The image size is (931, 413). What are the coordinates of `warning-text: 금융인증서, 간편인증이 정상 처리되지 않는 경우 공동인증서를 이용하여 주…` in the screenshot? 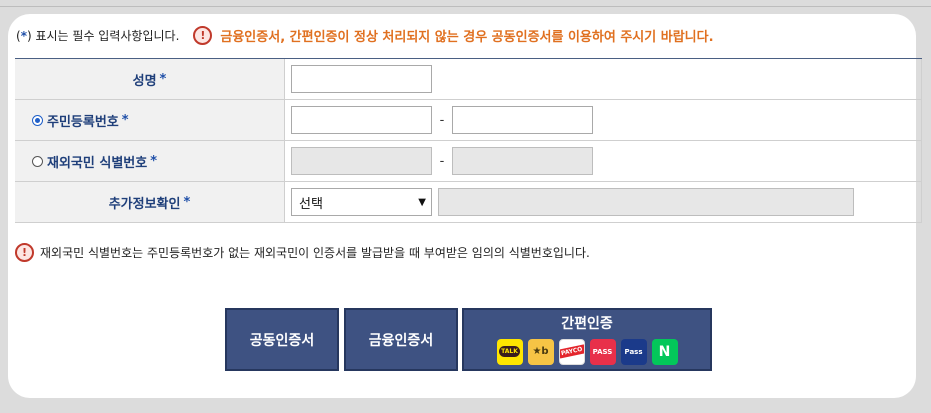 It's located at (467, 37).